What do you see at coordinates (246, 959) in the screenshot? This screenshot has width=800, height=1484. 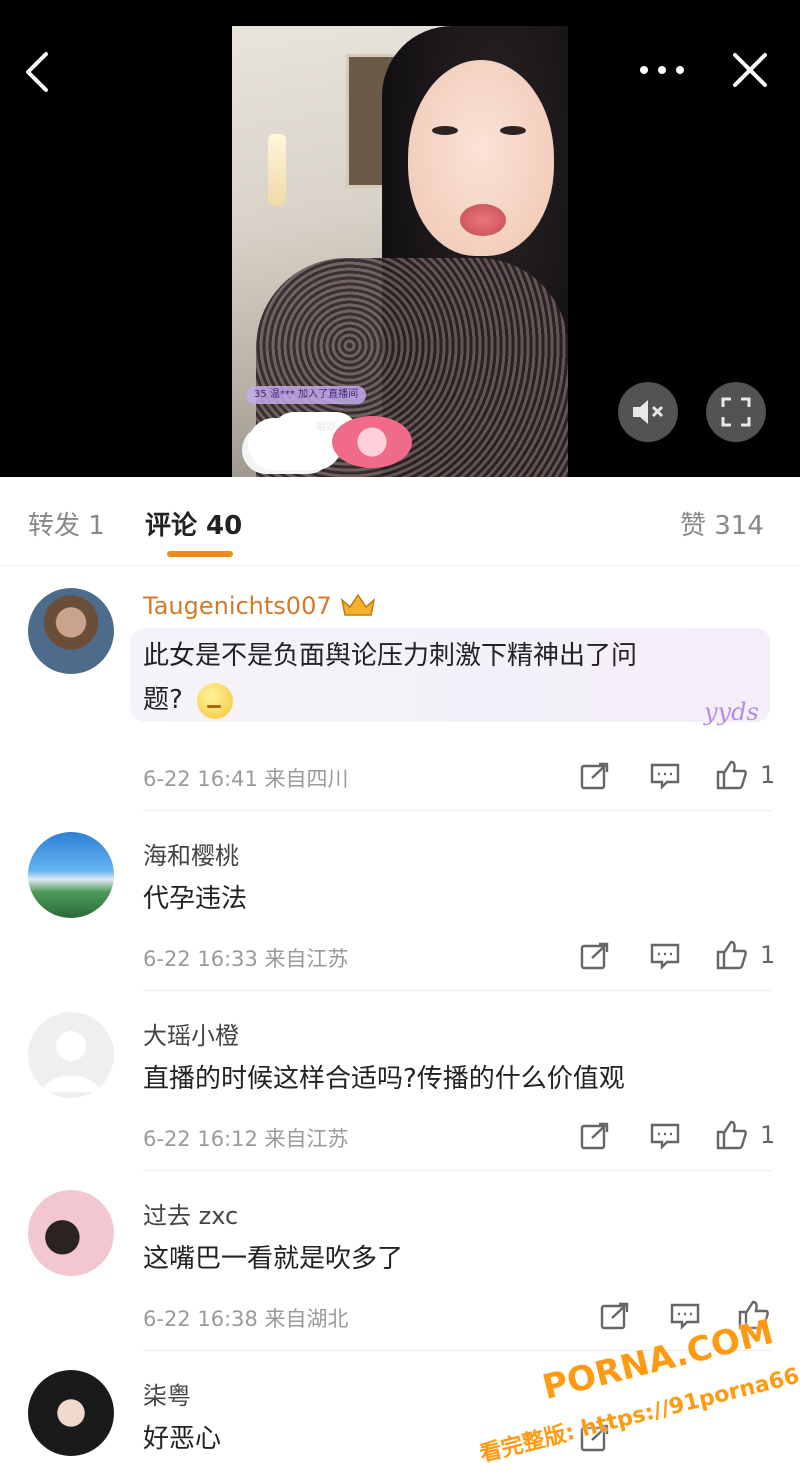 I see `comment-meta: 6-22 16:33 来自江苏` at bounding box center [246, 959].